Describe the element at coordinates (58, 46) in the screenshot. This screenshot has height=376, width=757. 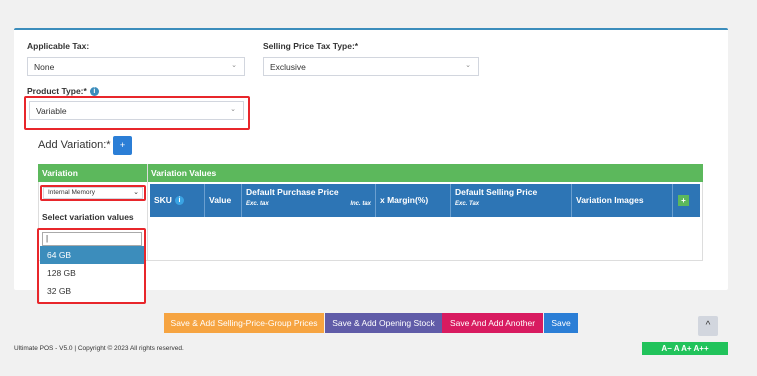
I see `applicable-tax-label: Applicable Tax:` at that location.